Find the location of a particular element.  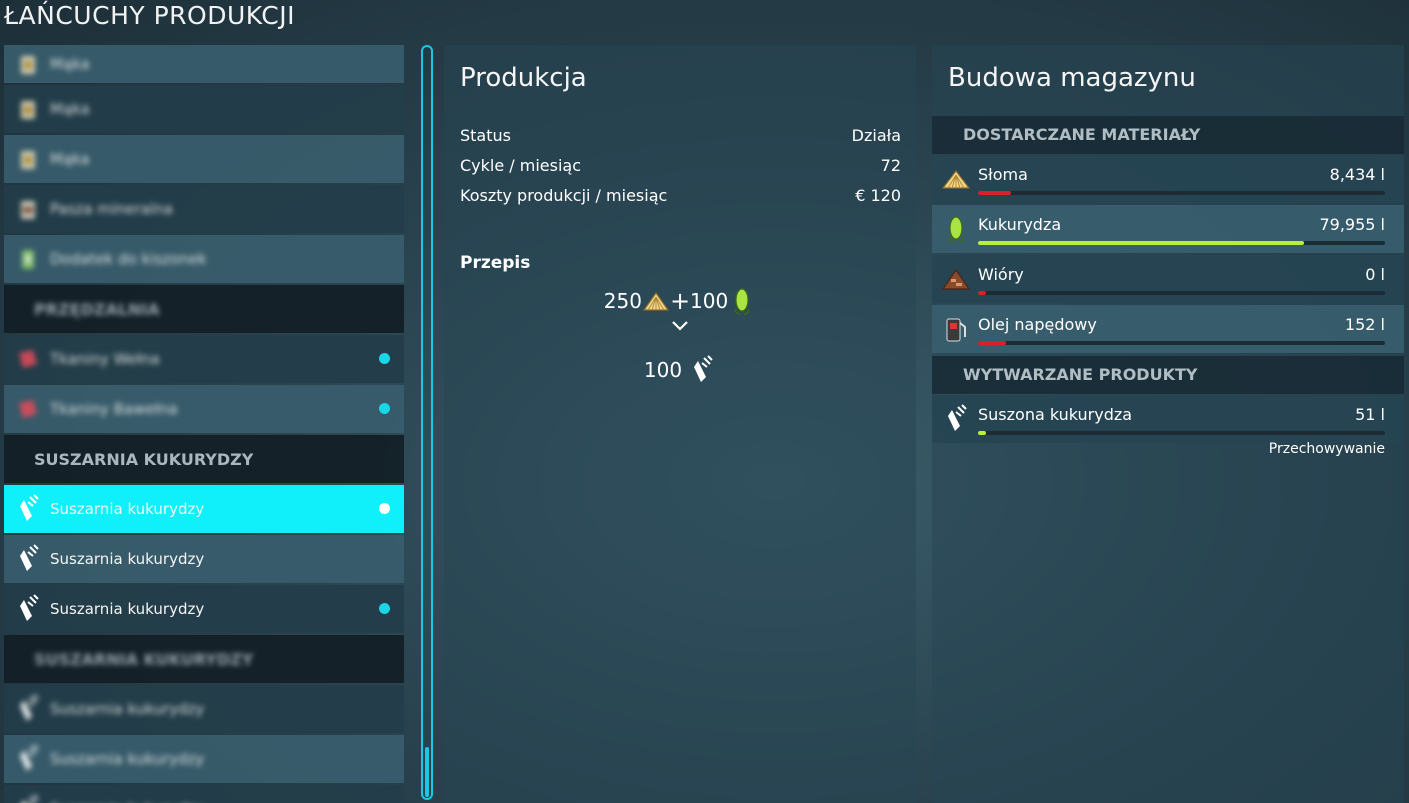

material-name: Wióry is located at coordinates (1001, 274).